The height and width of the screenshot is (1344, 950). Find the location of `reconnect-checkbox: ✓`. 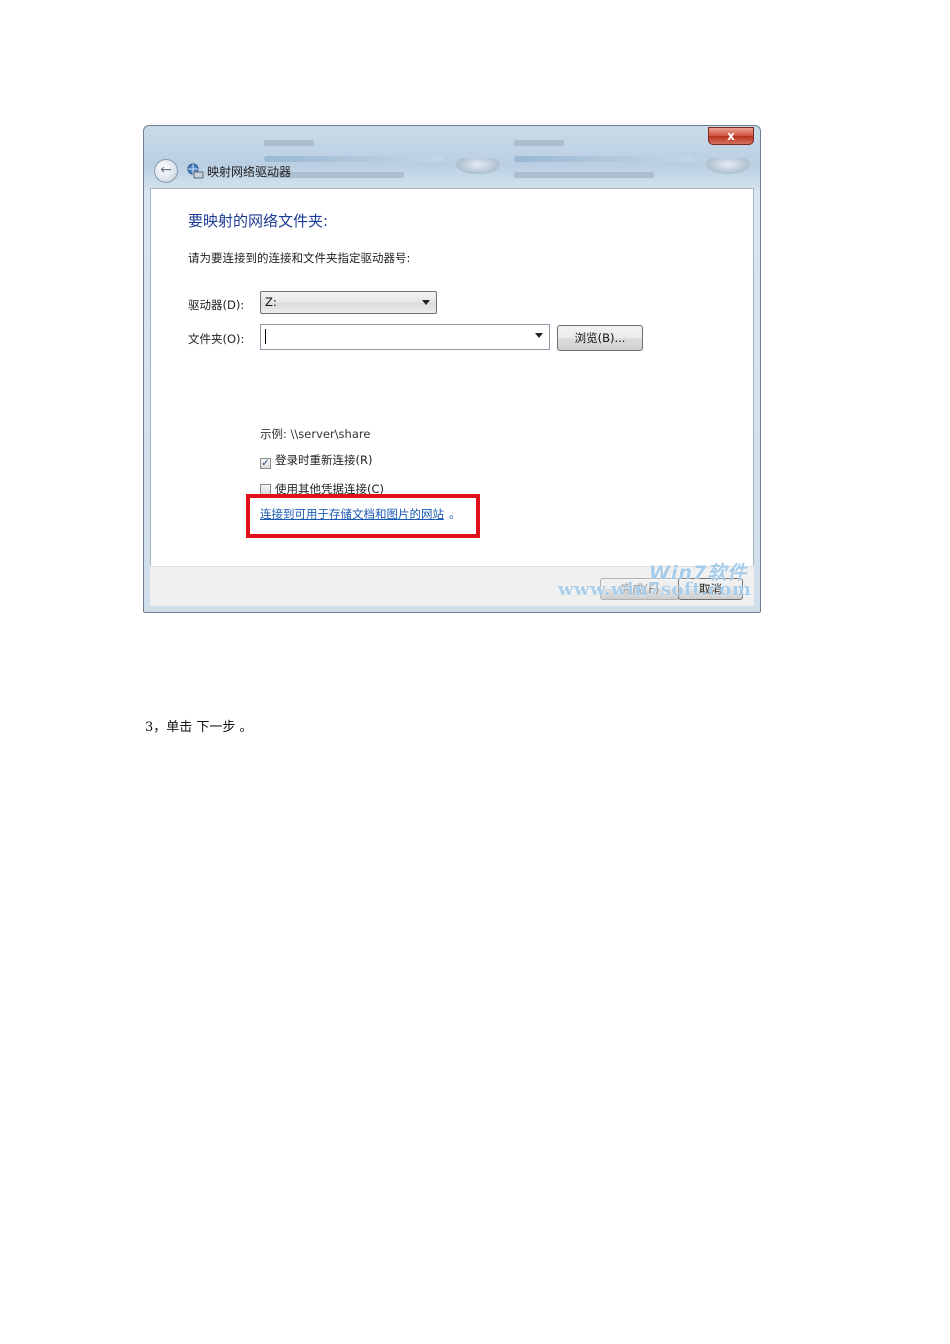

reconnect-checkbox: ✓ is located at coordinates (265, 463).